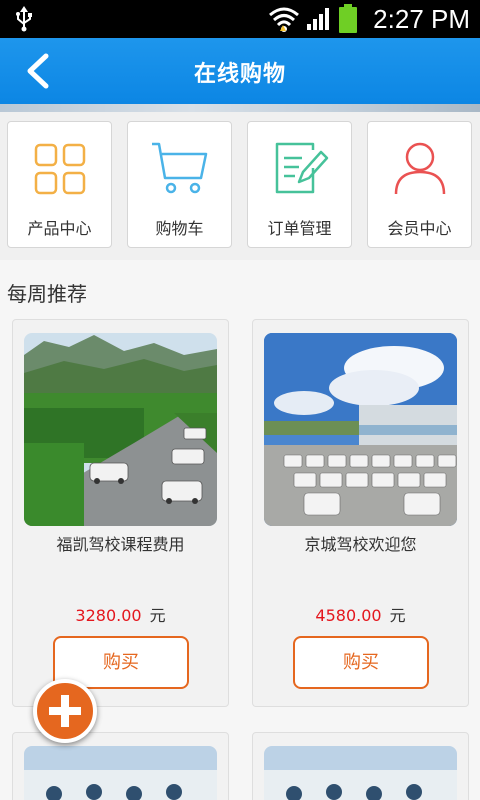  I want to click on nav-label: 产品中心, so click(59, 228).